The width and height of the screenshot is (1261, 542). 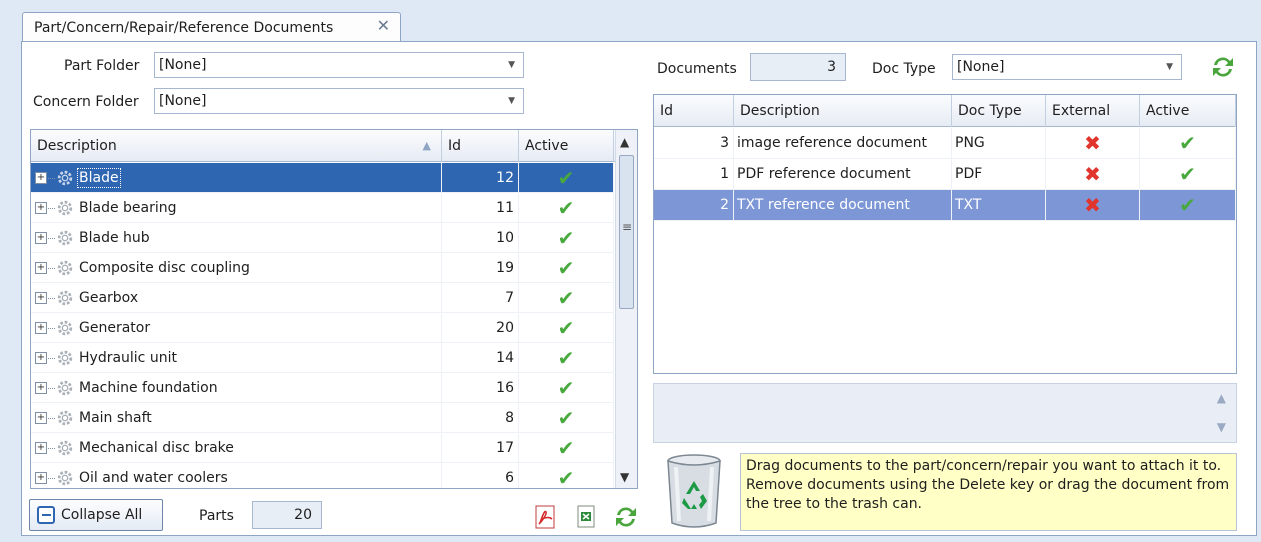 What do you see at coordinates (153, 478) in the screenshot?
I see `part-description: Oil and water coolers` at bounding box center [153, 478].